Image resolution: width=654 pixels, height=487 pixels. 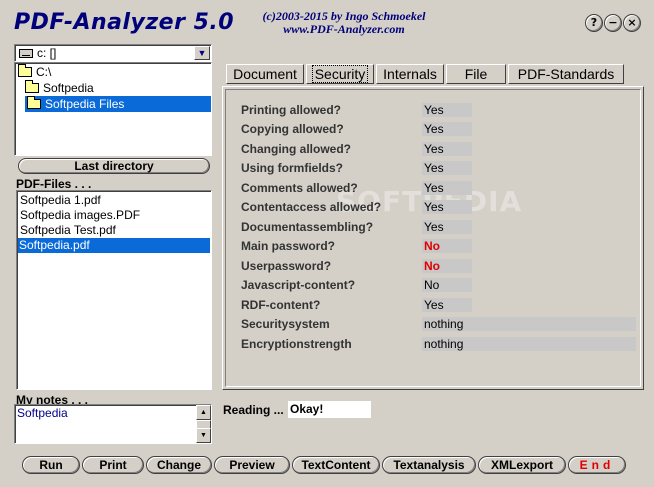 What do you see at coordinates (291, 110) in the screenshot?
I see `printing-allowed-label: Printing allowed?` at bounding box center [291, 110].